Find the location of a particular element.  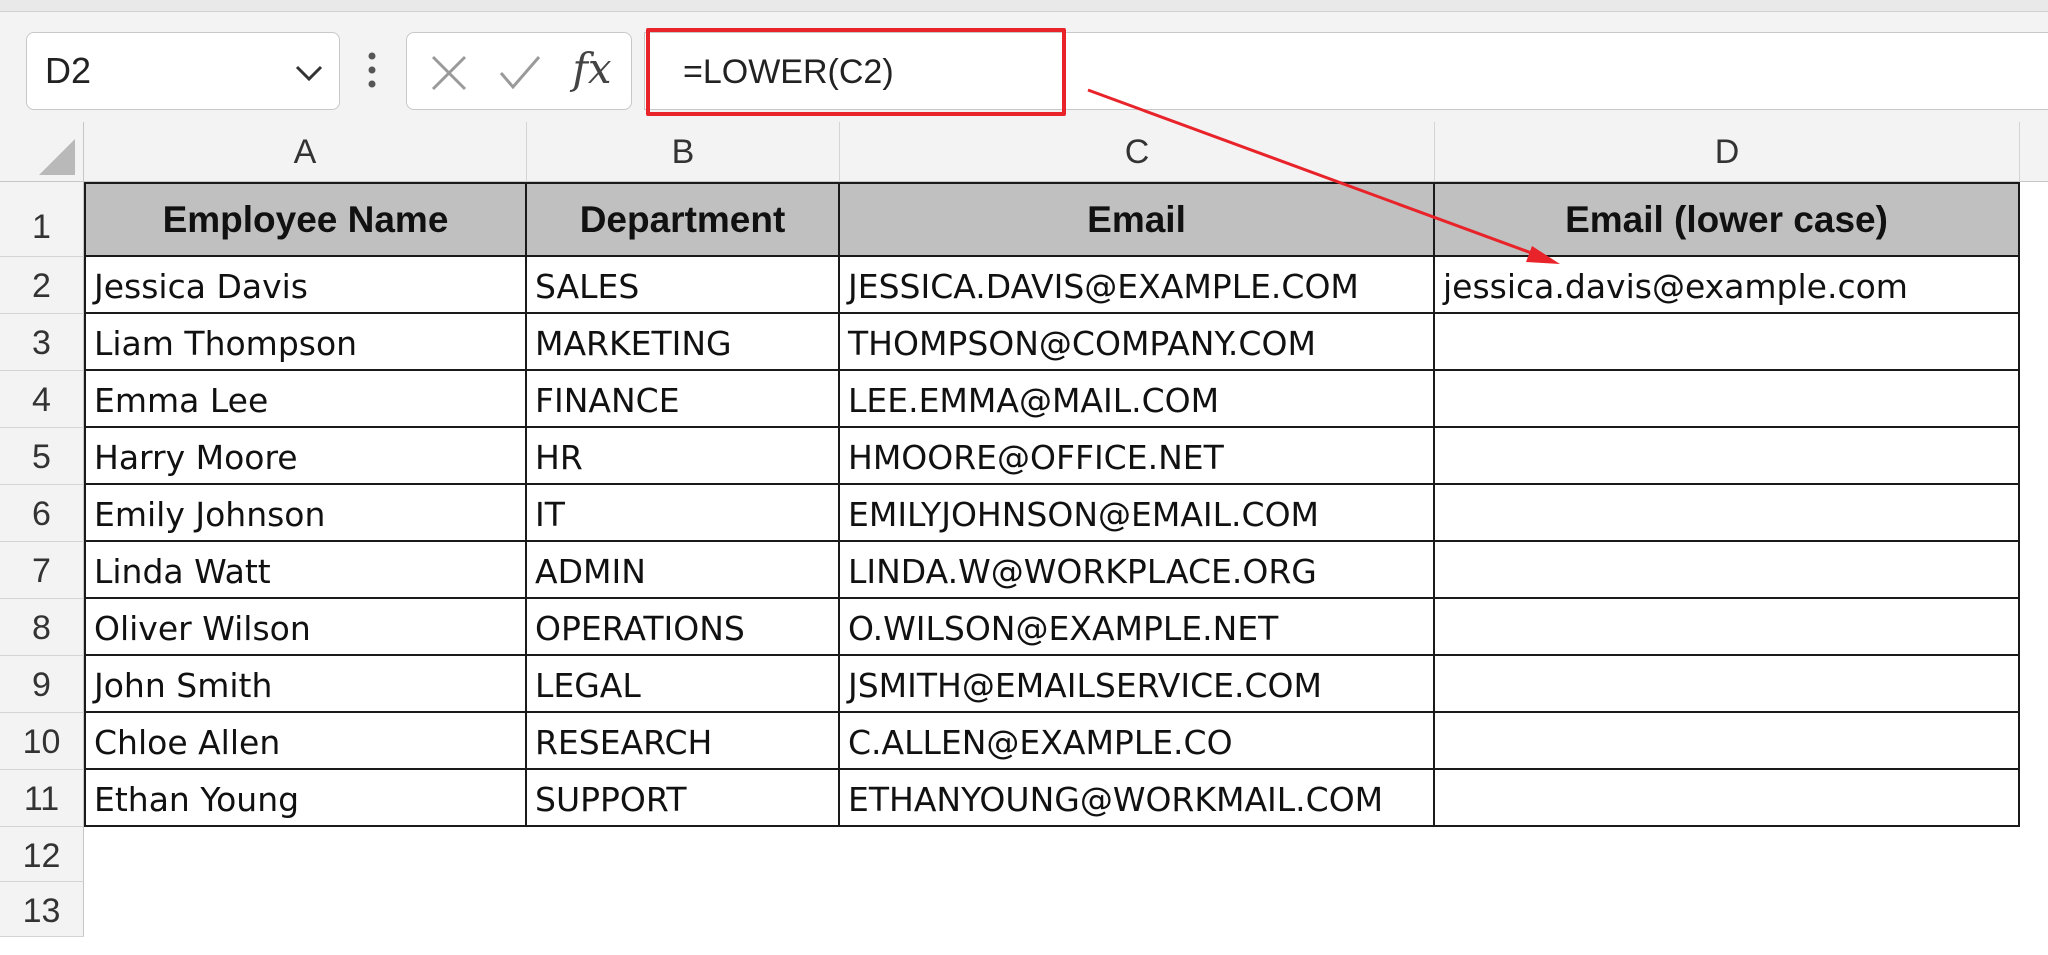

header-cell-a1: Employee Name is located at coordinates (305, 219).